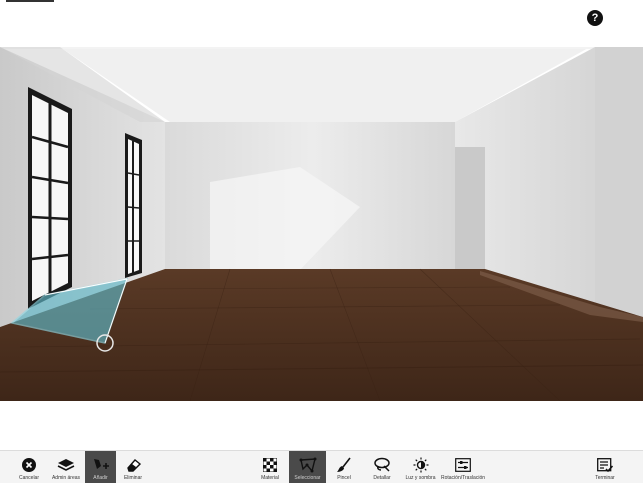 The image size is (643, 483). Describe the element at coordinates (420, 478) in the screenshot. I see `light-shadow-label: Luz y sombra` at that location.